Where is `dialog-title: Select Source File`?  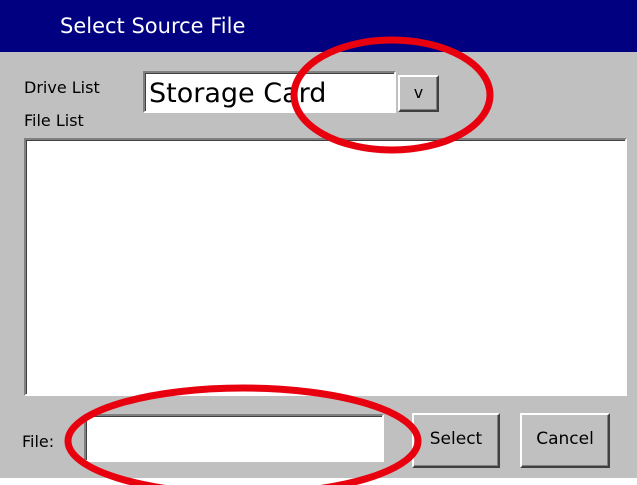 dialog-title: Select Source File is located at coordinates (153, 26).